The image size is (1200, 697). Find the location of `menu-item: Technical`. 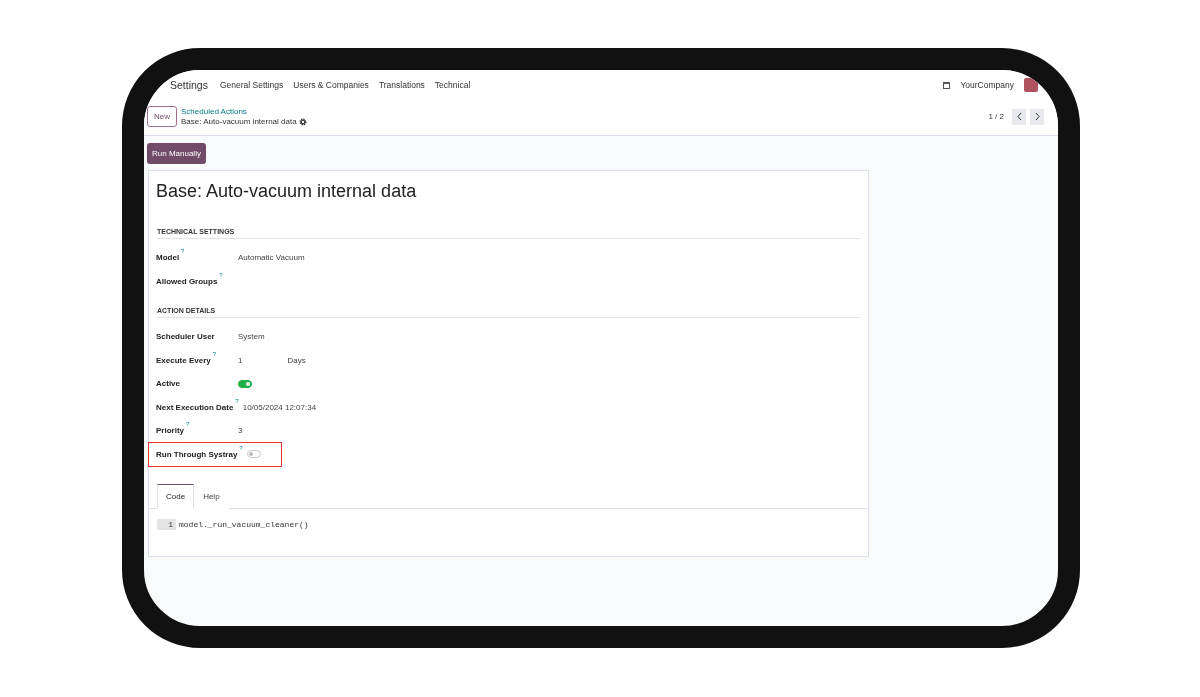

menu-item: Technical is located at coordinates (452, 85).